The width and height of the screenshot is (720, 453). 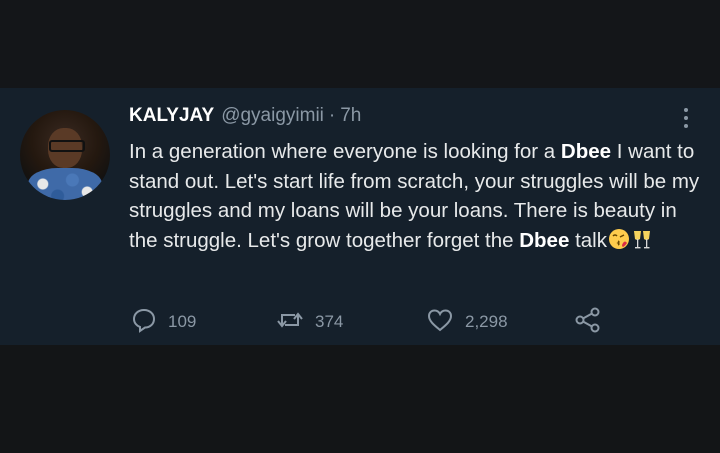 I want to click on clinking-glasses-icon, so click(x=642, y=243).